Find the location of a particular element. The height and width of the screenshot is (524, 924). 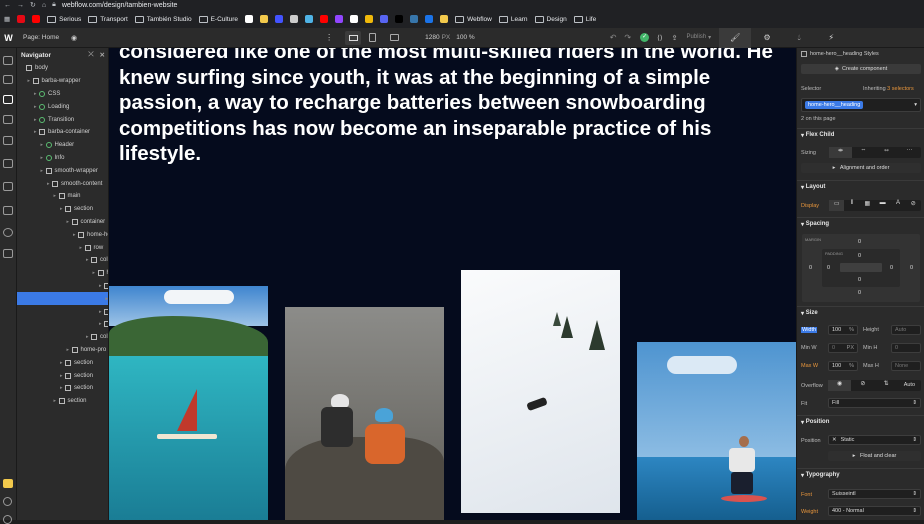

navigator-icon is located at coordinates (8, 99).